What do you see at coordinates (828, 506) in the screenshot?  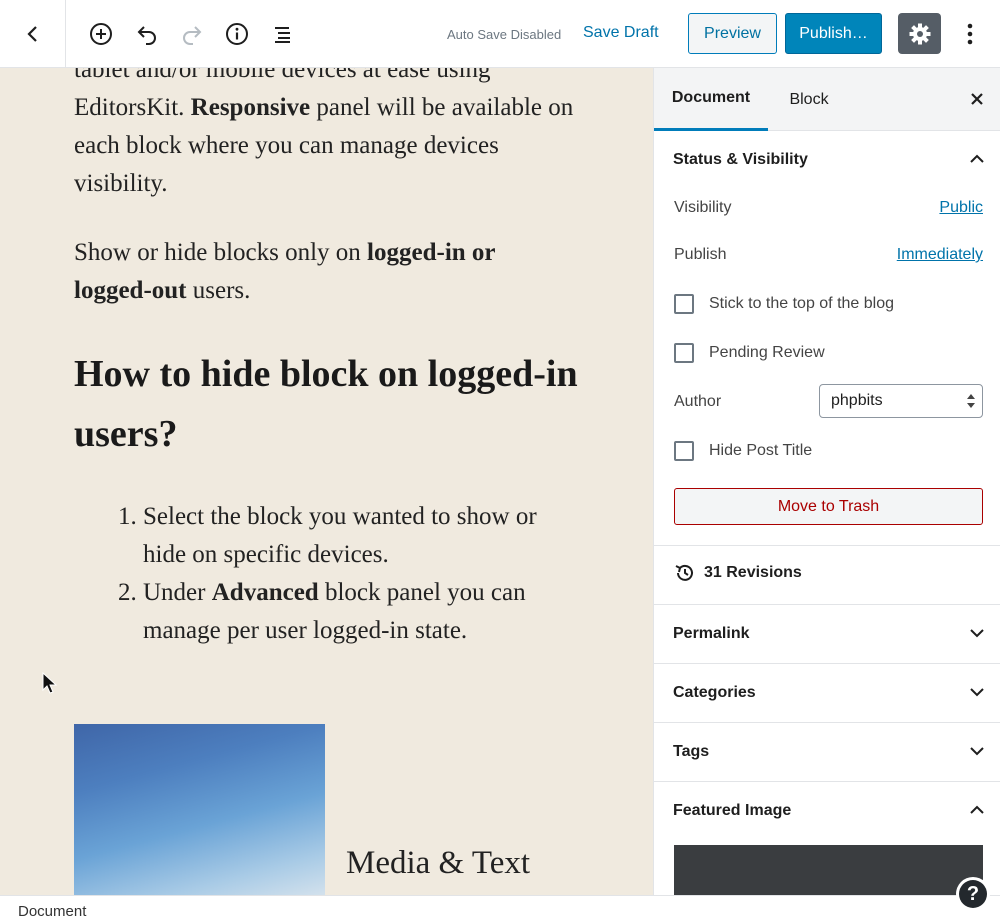 I see `move-to-trash-button: Move to Trash` at bounding box center [828, 506].